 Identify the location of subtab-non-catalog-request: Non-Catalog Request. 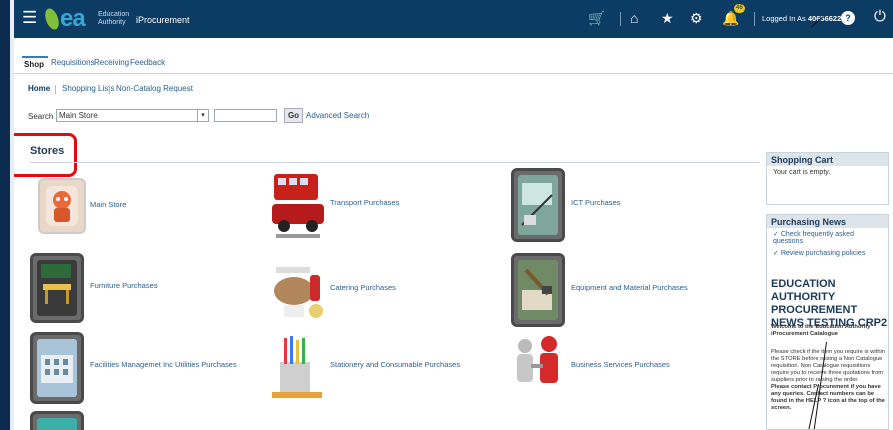
(154, 88).